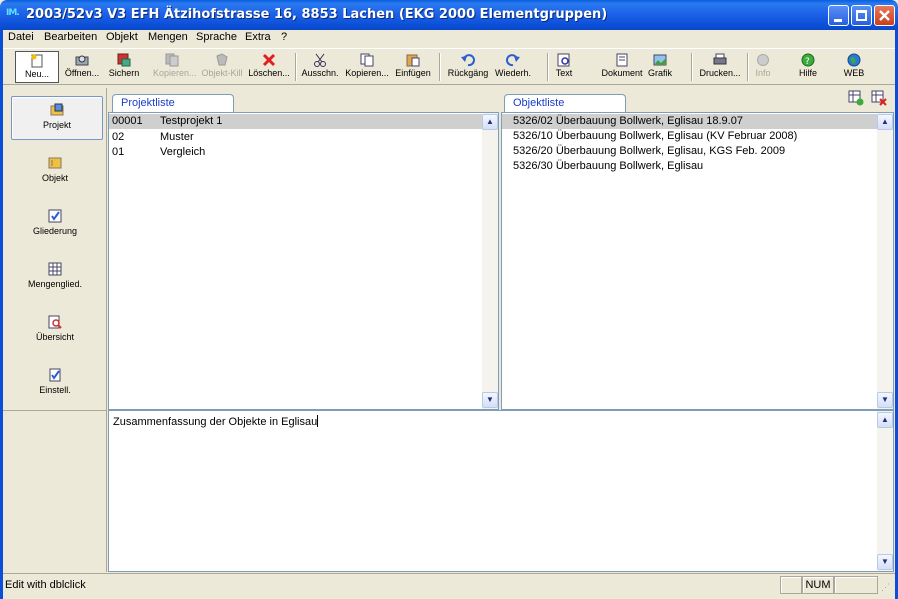 The height and width of the screenshot is (599, 898). What do you see at coordinates (215, 422) in the screenshot?
I see `description-text: Zusammenfassung der Objekte in Eglisau` at bounding box center [215, 422].